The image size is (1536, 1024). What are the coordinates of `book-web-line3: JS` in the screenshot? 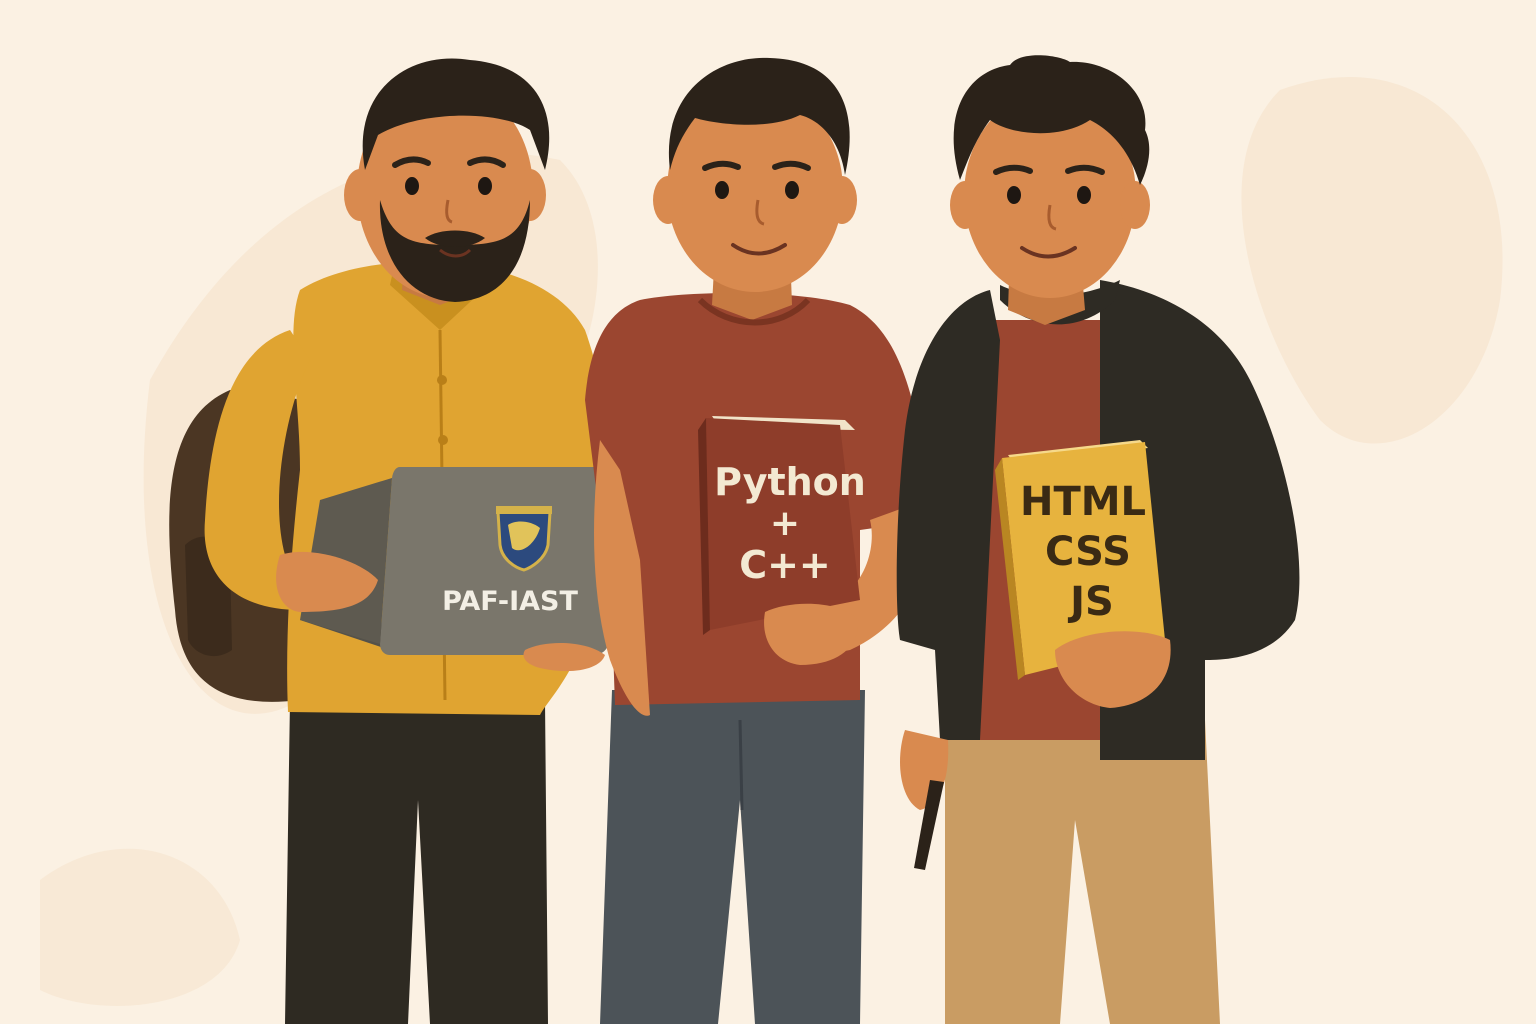 It's located at (1090, 602).